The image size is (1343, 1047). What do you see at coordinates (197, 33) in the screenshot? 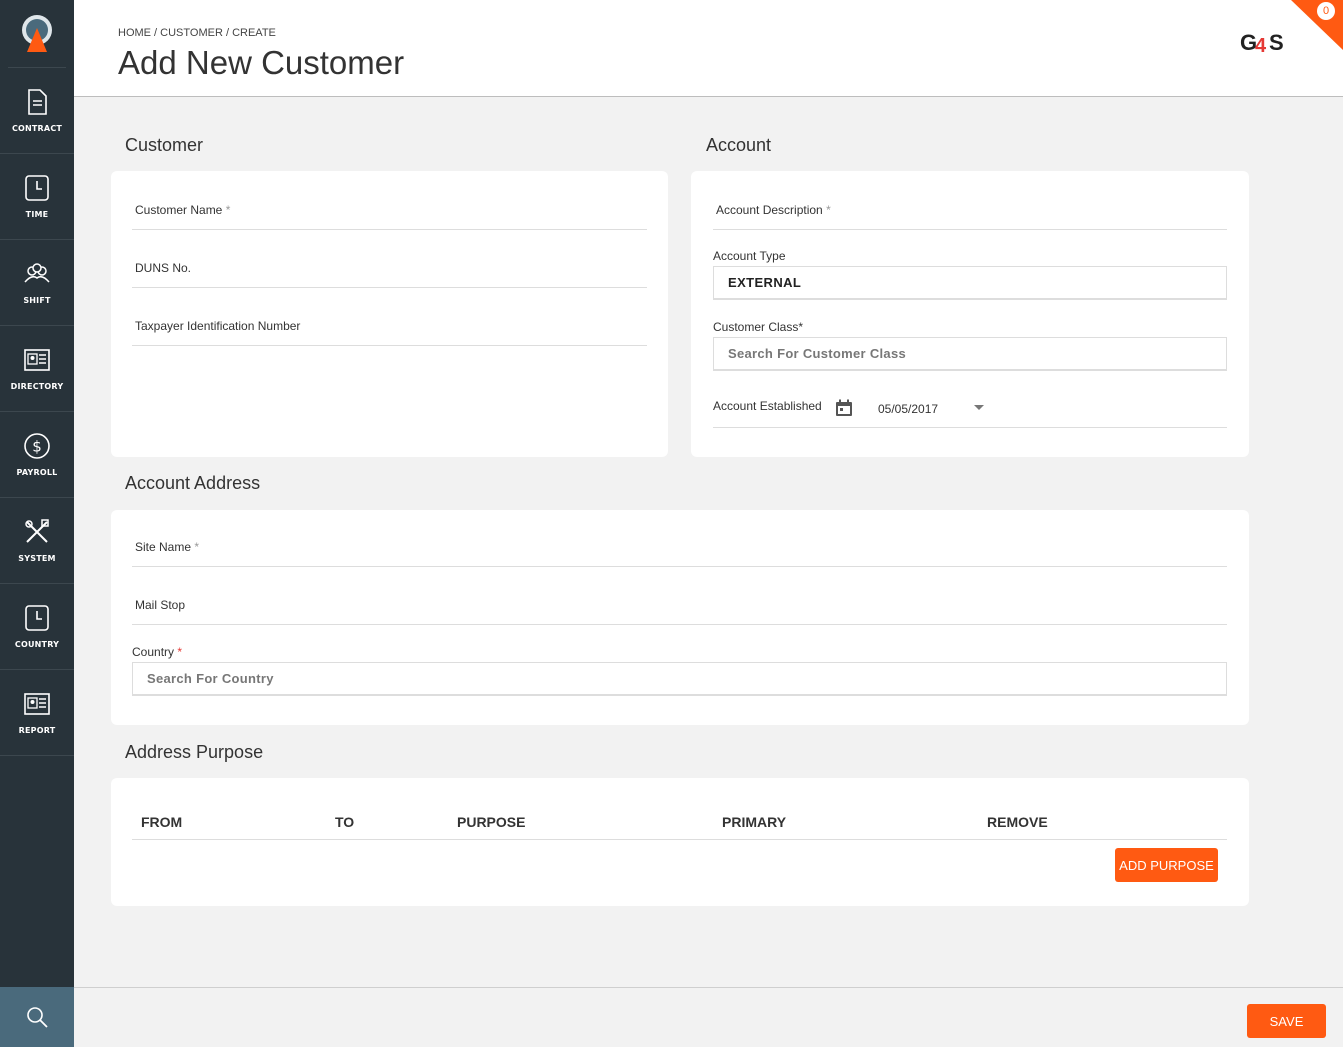
I see `breadcrumb: HOME / CUSTOMER / CREATE` at bounding box center [197, 33].